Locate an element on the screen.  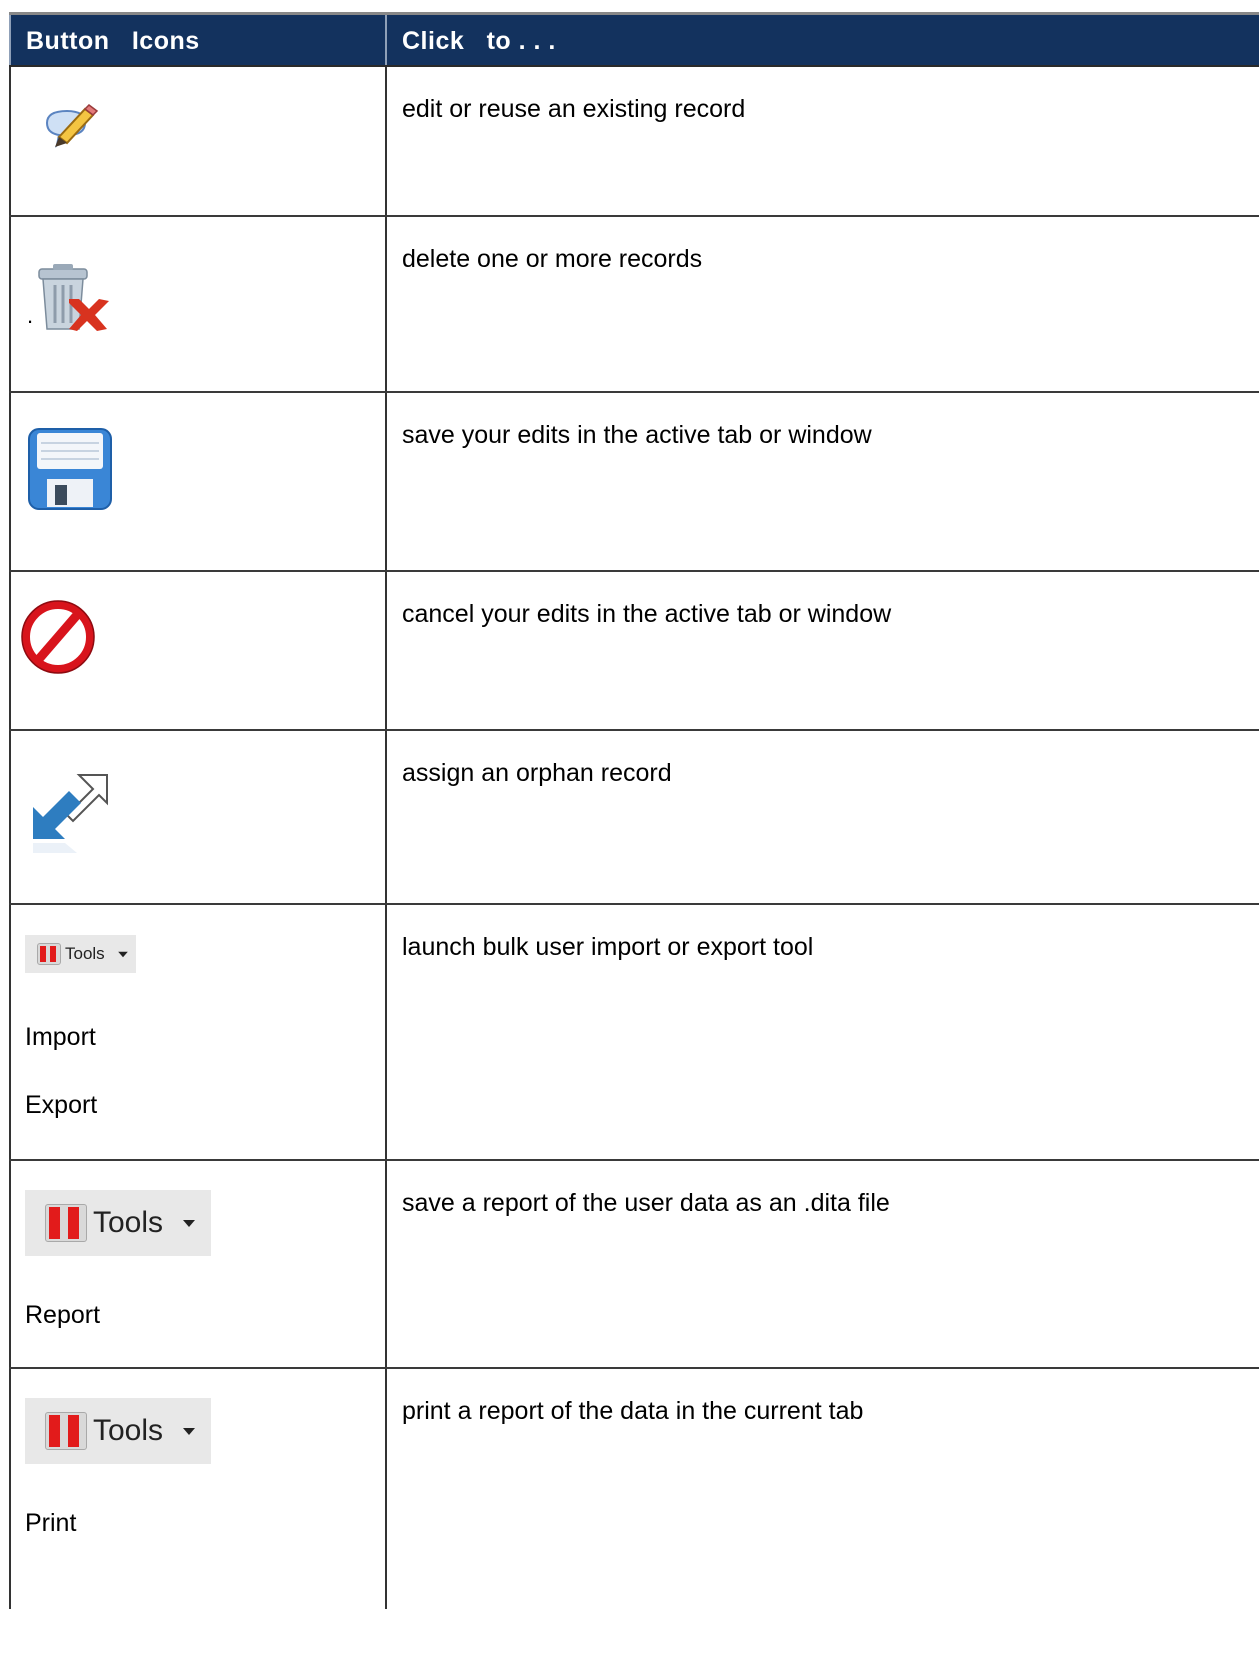
header-label-click-to: Click to . . . is located at coordinates (479, 41).